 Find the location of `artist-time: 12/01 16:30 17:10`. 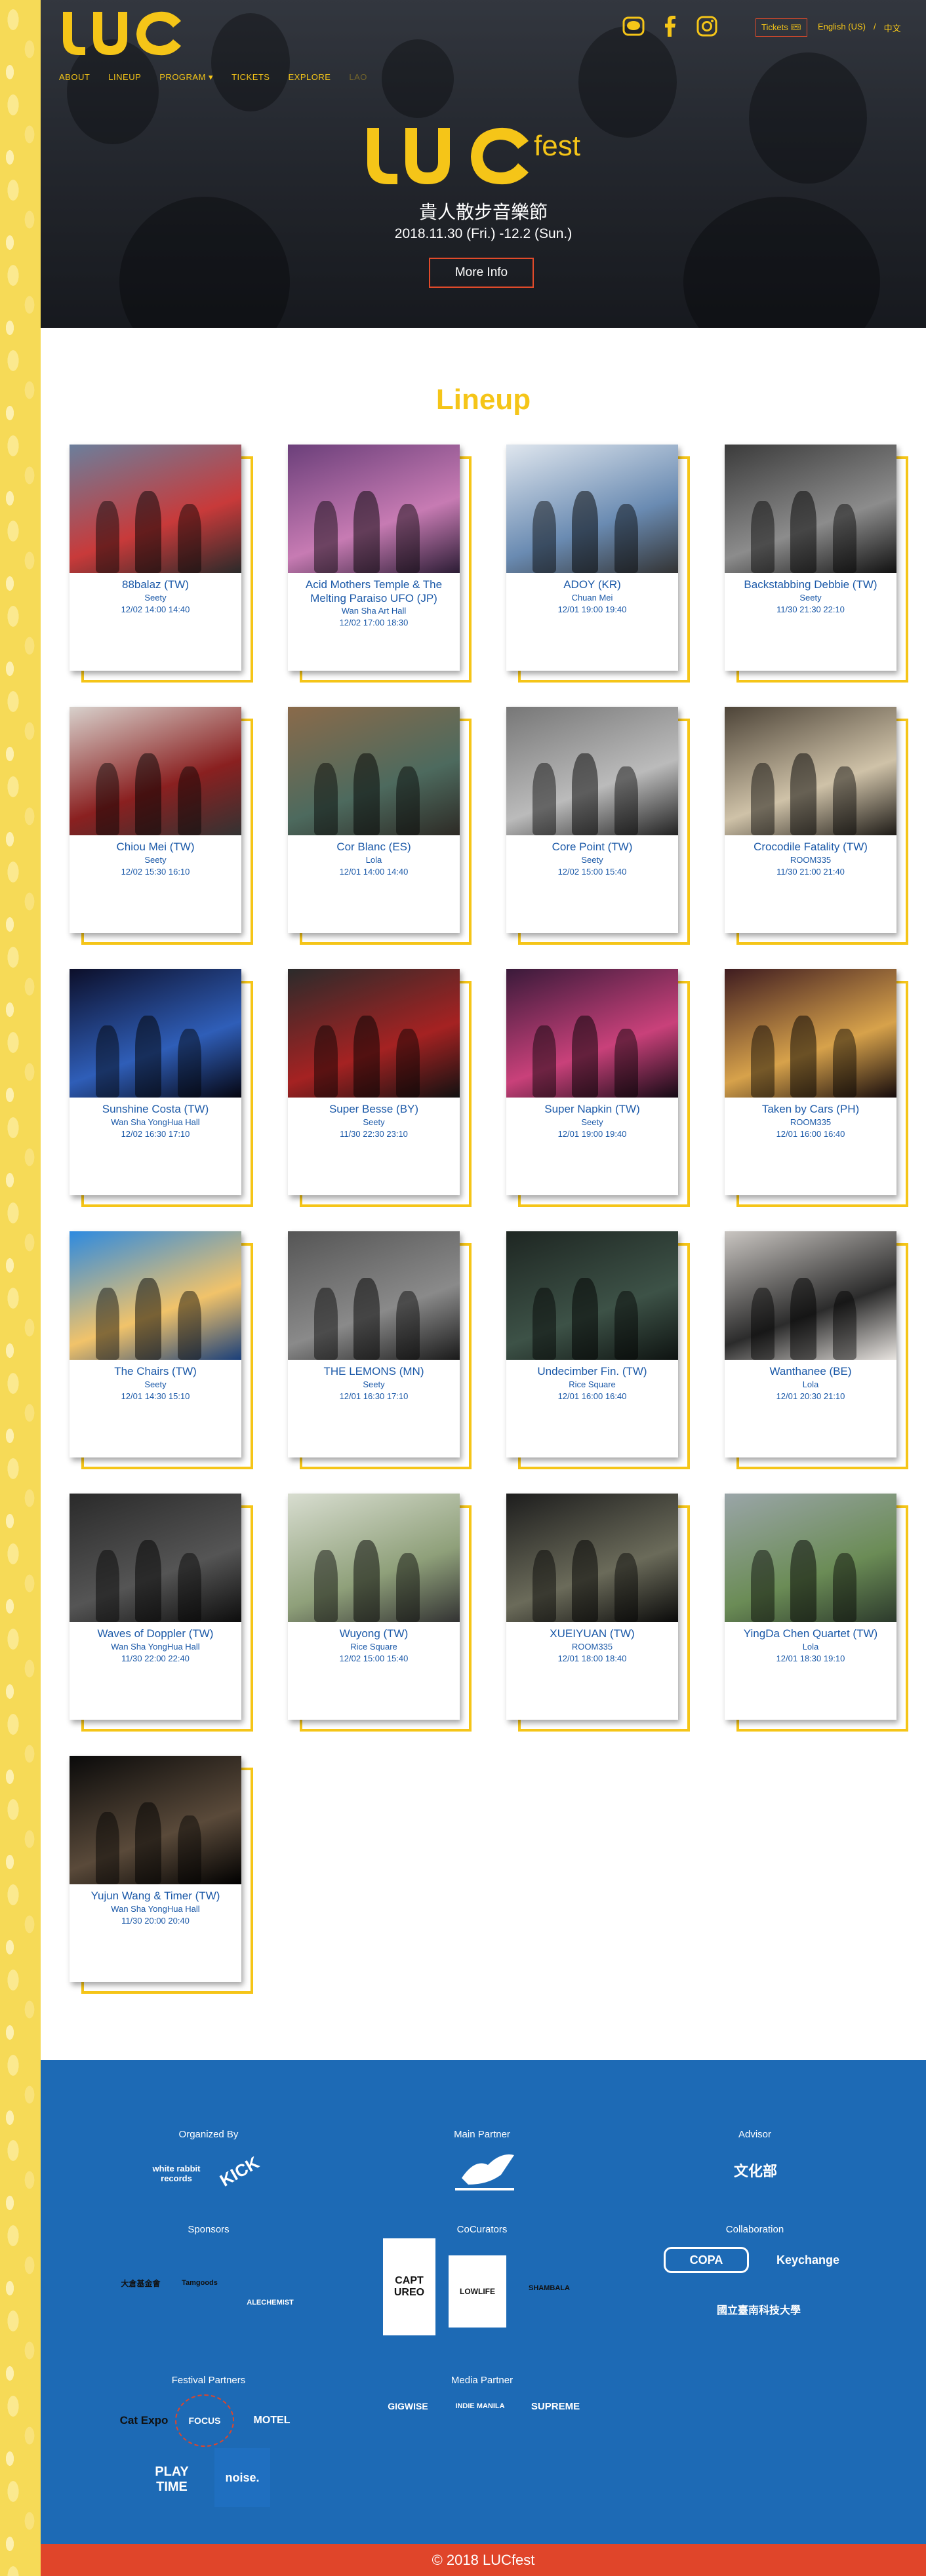

artist-time: 12/01 16:30 17:10 is located at coordinates (374, 1396).